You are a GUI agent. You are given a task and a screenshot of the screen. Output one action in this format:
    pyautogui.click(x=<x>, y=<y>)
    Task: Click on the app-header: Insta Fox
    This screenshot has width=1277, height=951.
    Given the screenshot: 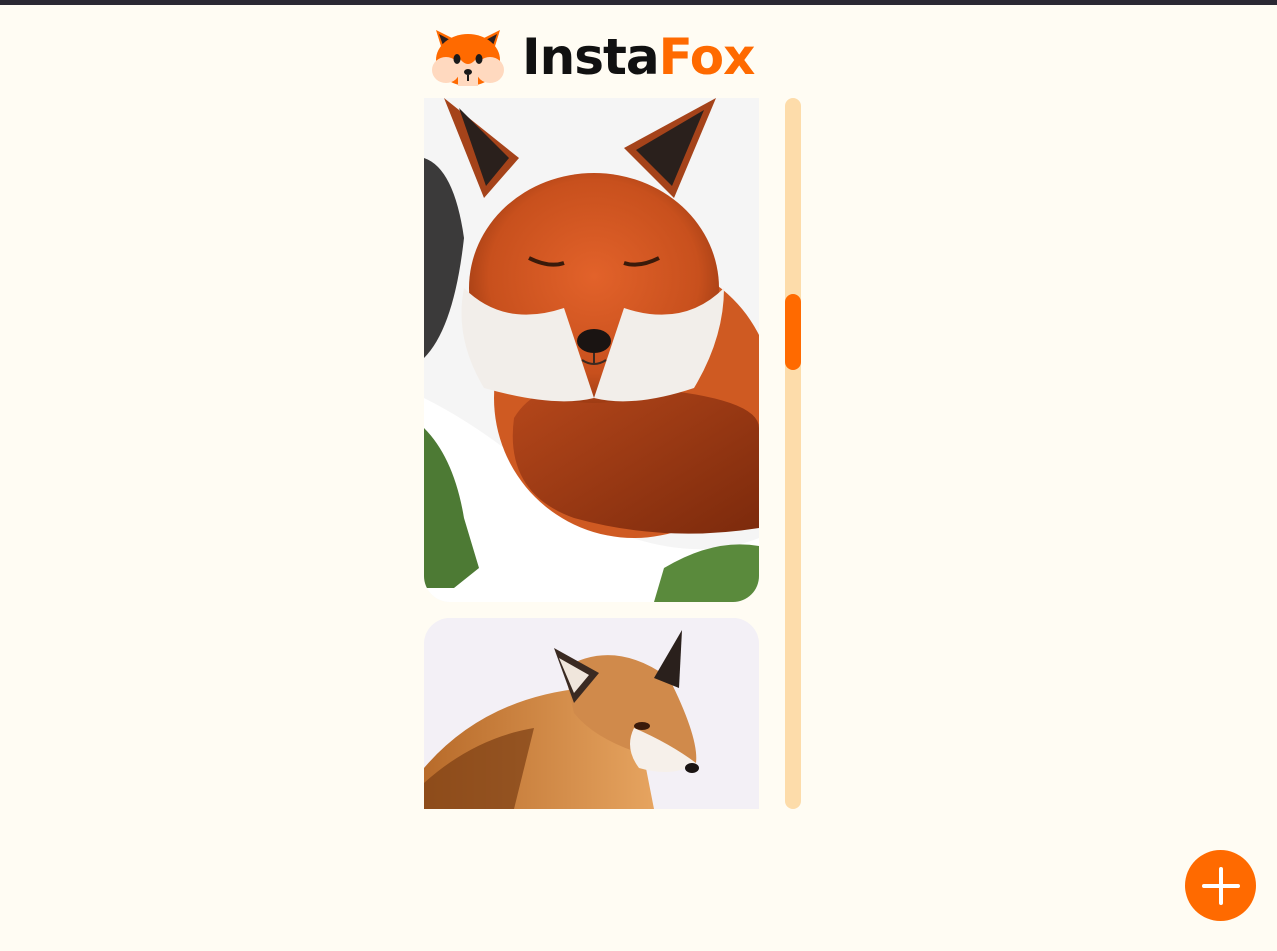 What is the action you would take?
    pyautogui.click(x=593, y=57)
    